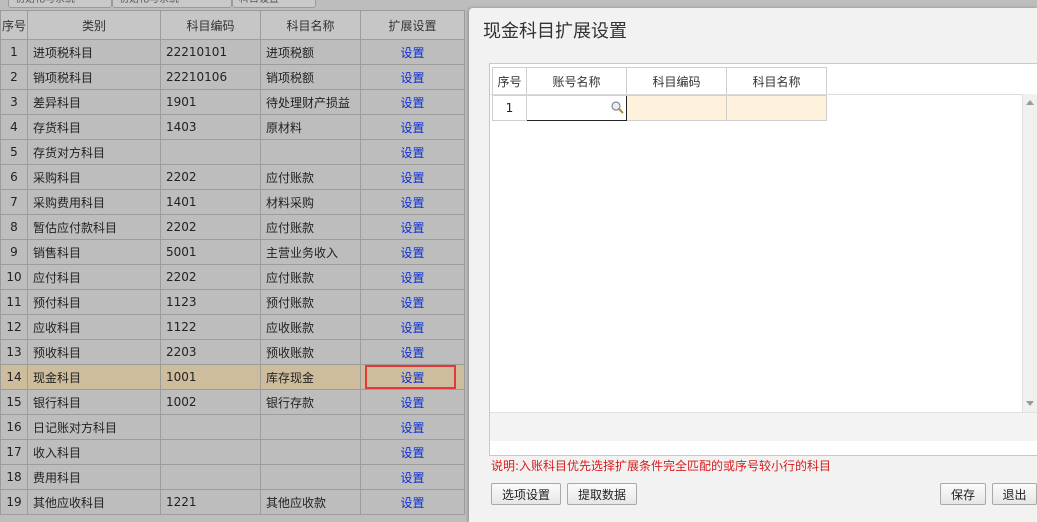  What do you see at coordinates (509, 81) in the screenshot?
I see `ext-col-no: 序号` at bounding box center [509, 81].